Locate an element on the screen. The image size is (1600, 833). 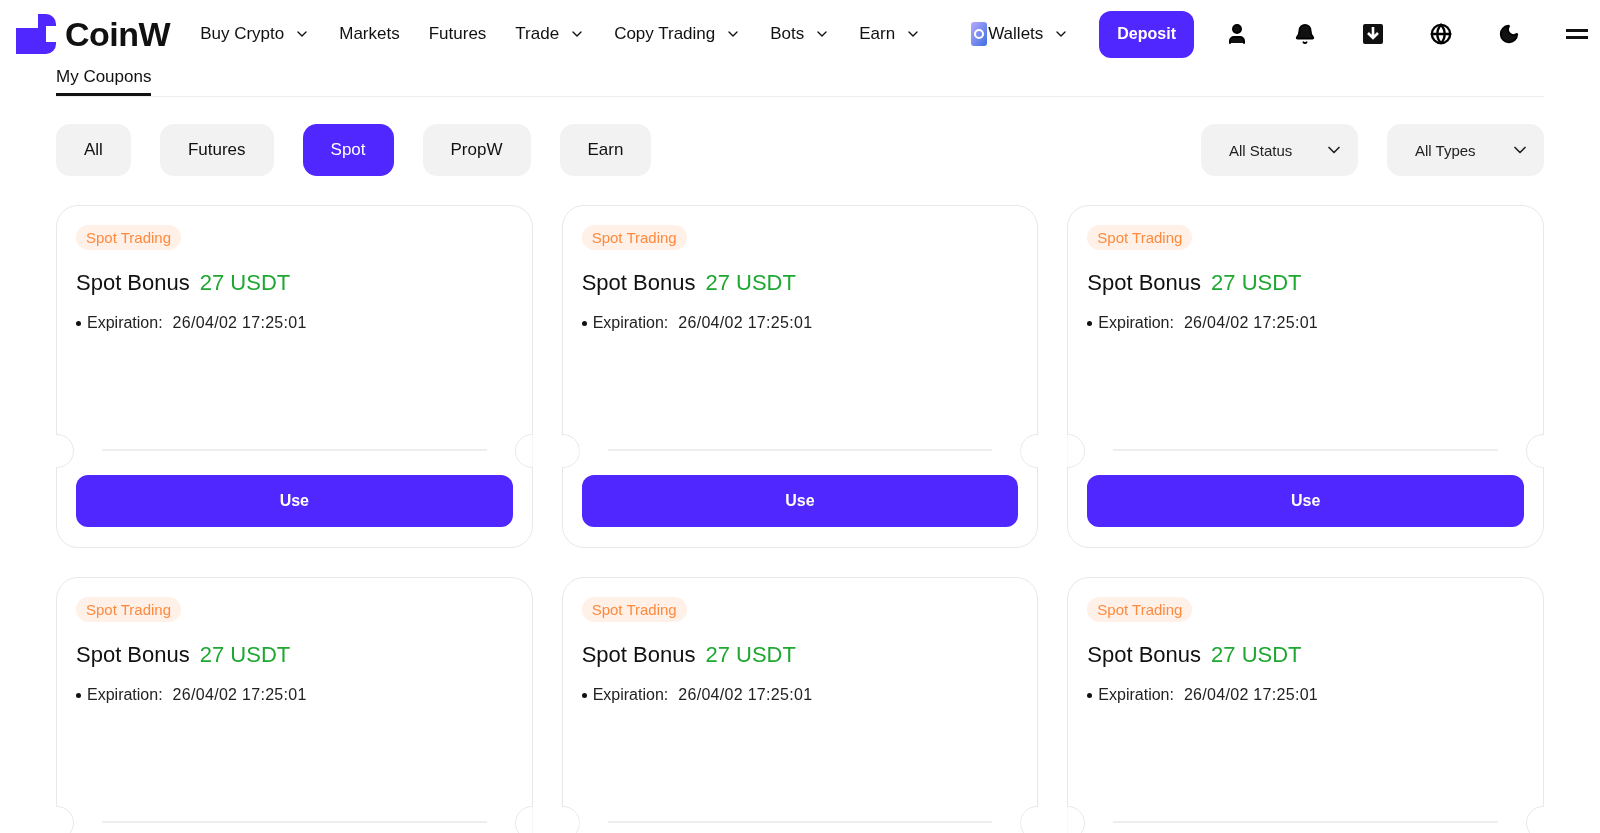
nav-link: Markets is located at coordinates (369, 34).